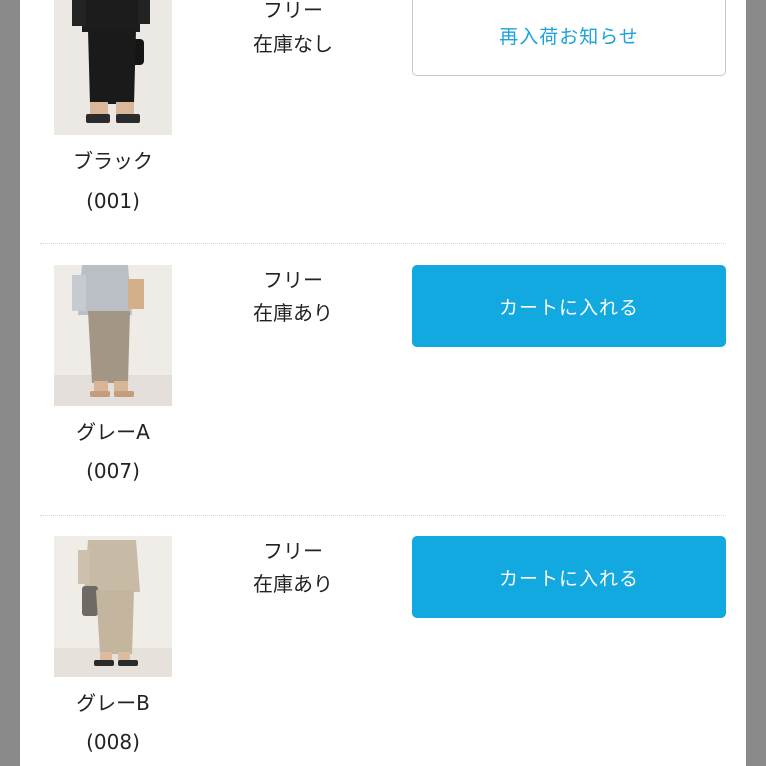  I want to click on product-thumbnail-gray-b, so click(113, 606).